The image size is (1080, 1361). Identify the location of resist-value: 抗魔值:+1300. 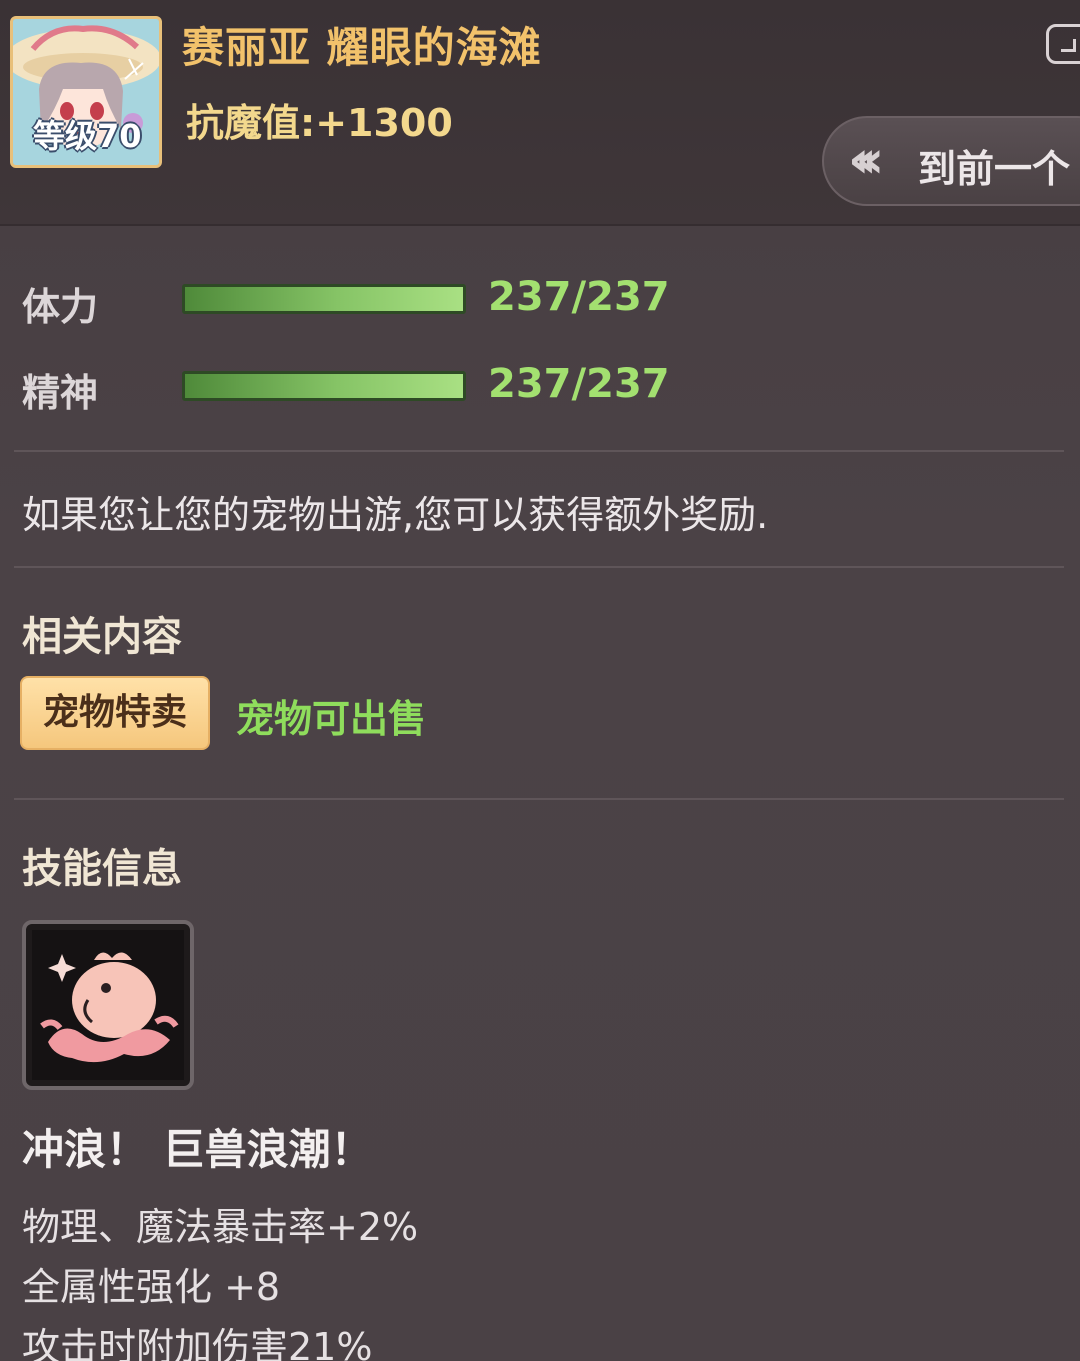
(319, 123).